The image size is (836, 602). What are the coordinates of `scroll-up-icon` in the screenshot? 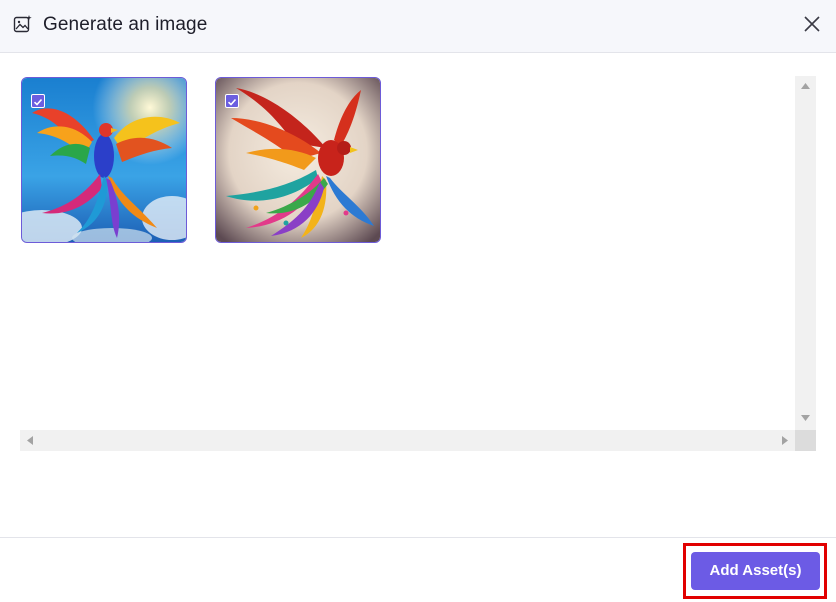 It's located at (805, 86).